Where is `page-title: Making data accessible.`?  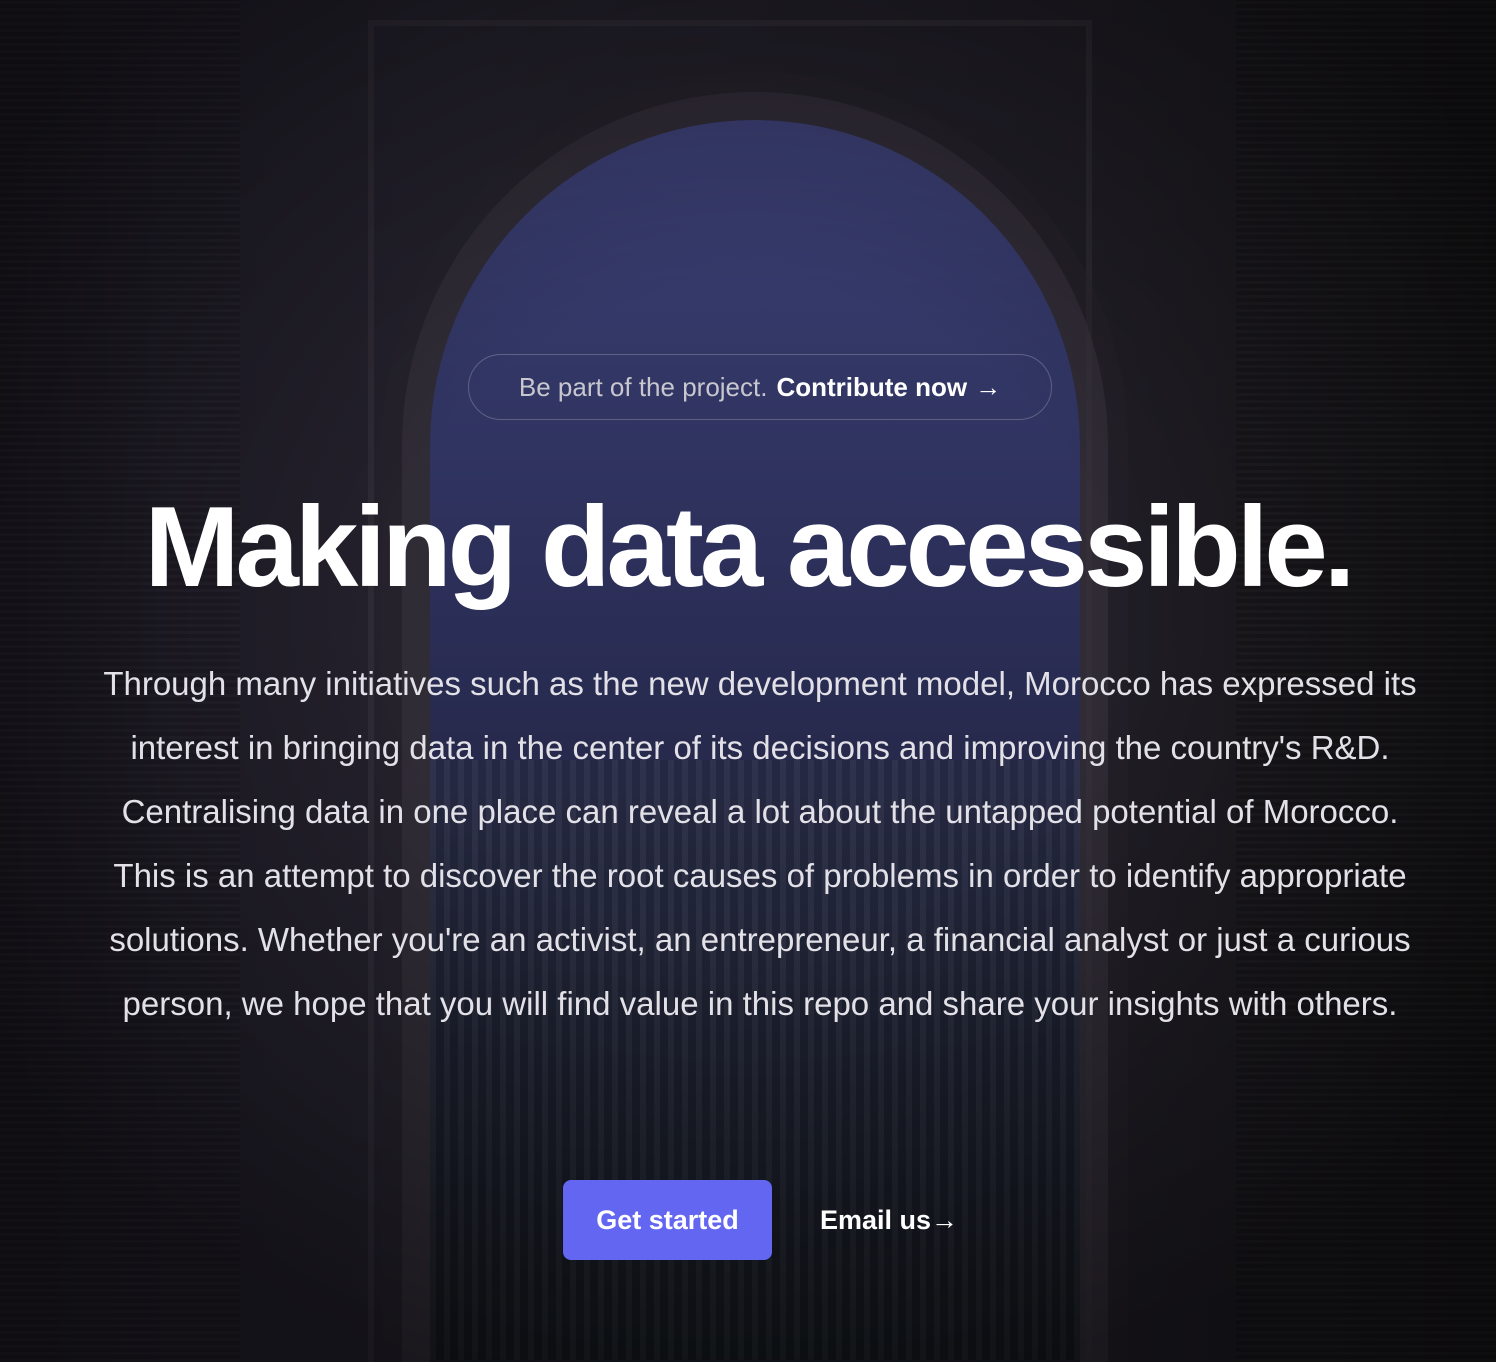
page-title: Making data accessible. is located at coordinates (750, 547).